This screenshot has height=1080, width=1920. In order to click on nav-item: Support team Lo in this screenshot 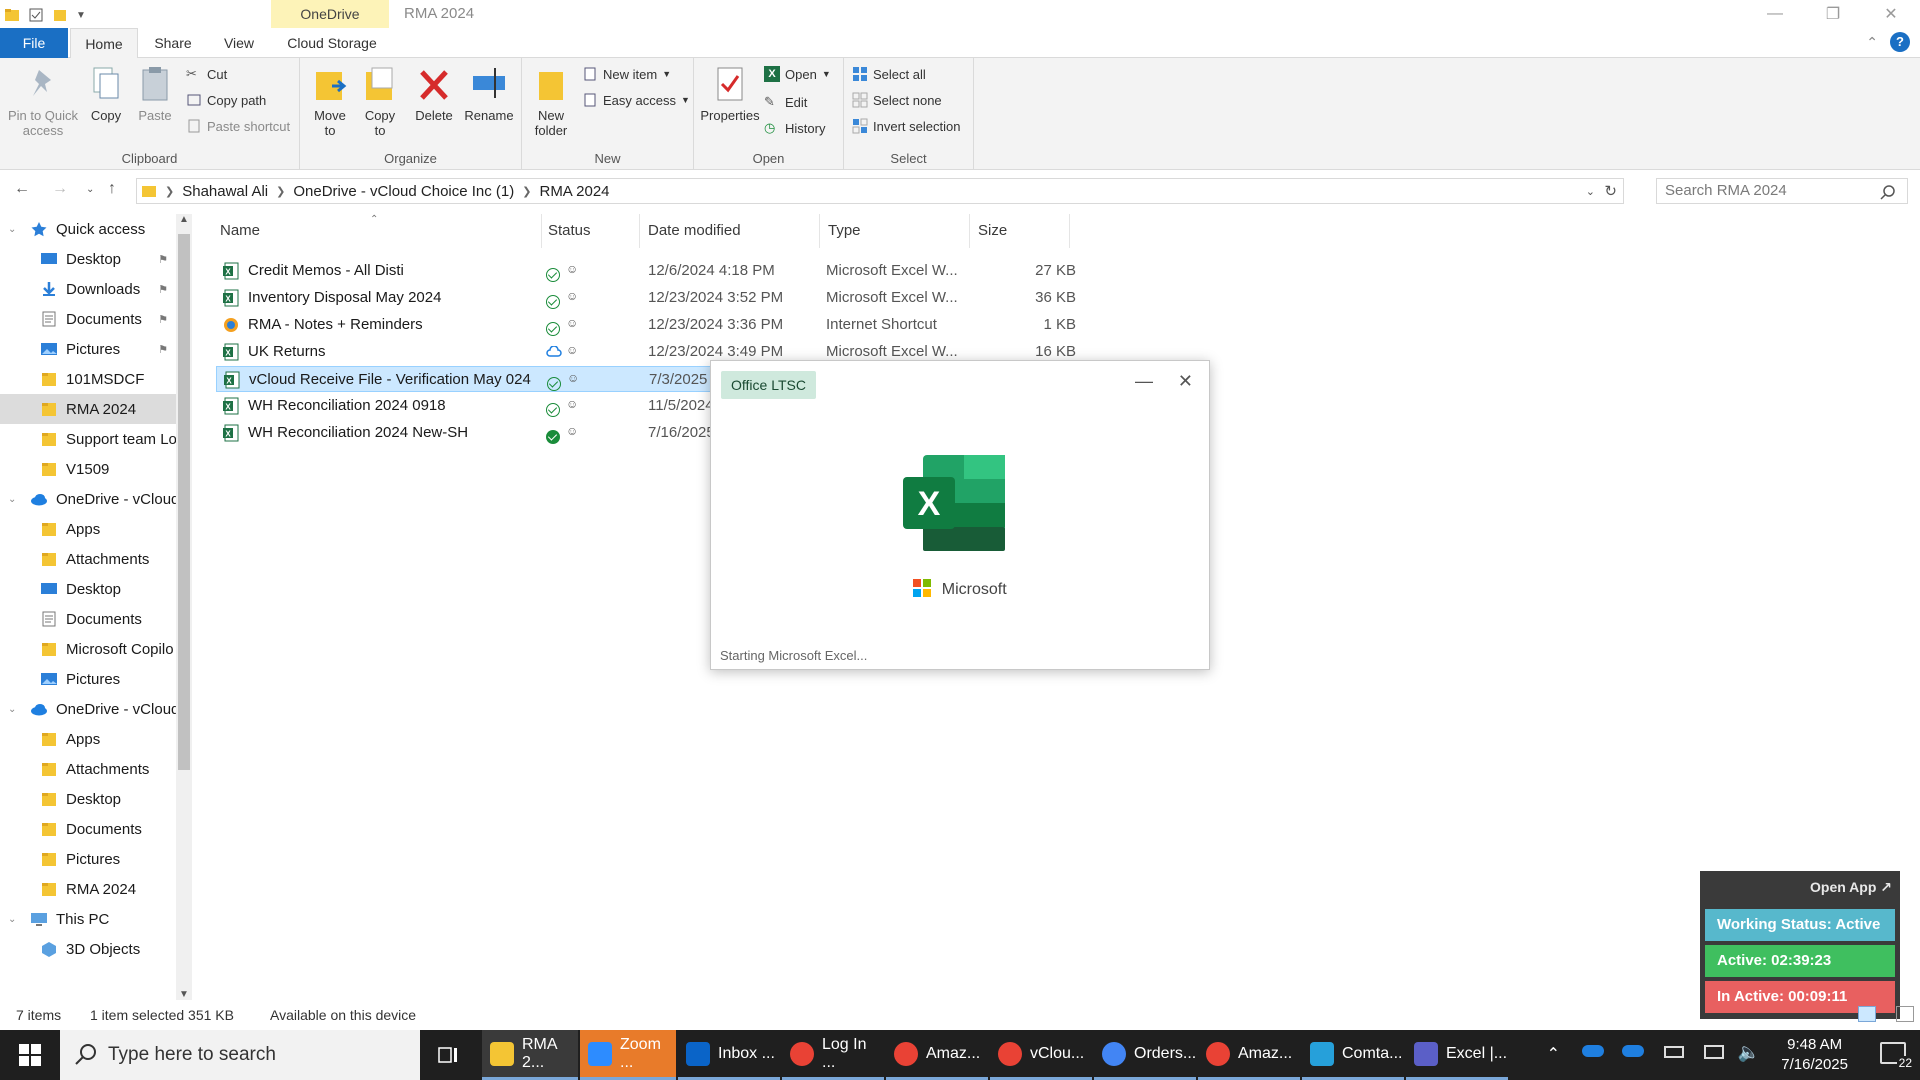, I will do `click(88, 439)`.